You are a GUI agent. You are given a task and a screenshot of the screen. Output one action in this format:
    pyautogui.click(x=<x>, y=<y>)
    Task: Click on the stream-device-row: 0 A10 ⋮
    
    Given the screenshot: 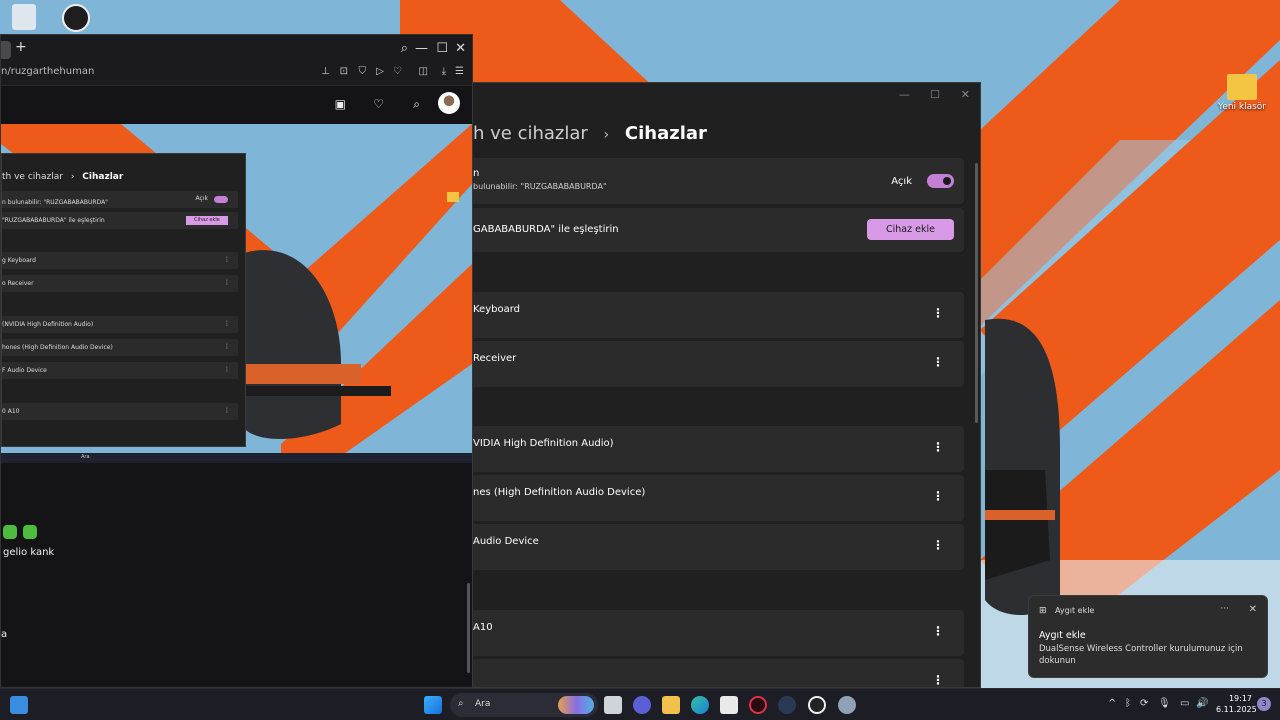 What is the action you would take?
    pyautogui.click(x=120, y=411)
    